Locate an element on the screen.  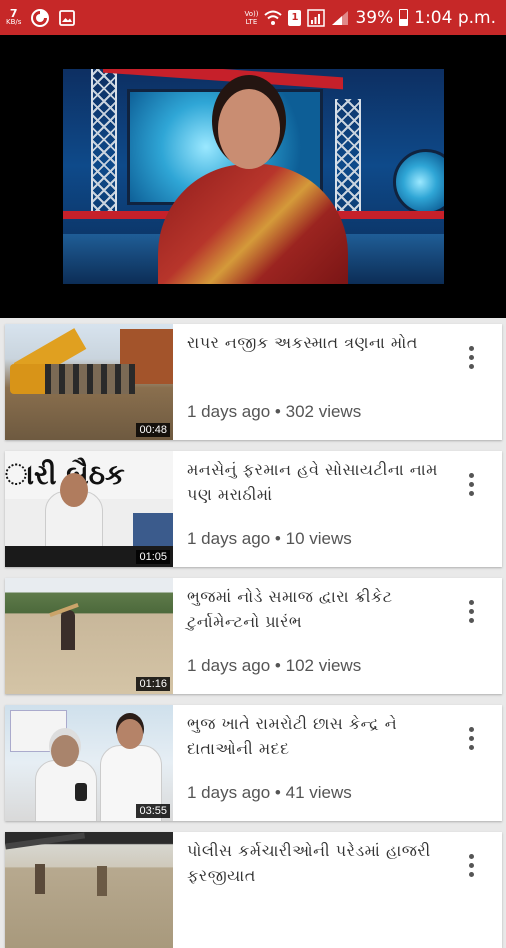
cricket-player is located at coordinates (68, 630).